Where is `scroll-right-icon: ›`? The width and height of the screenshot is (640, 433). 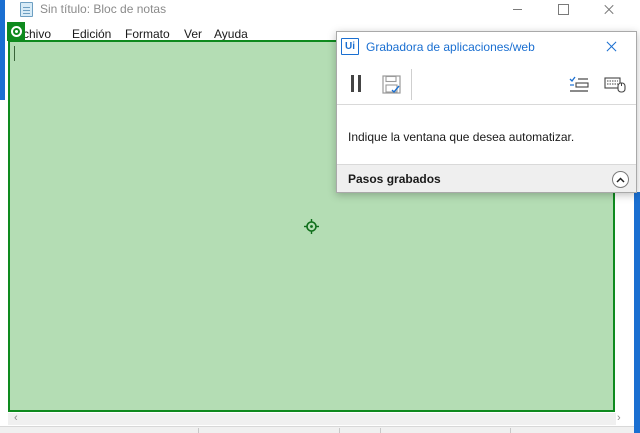
scroll-right-icon: › is located at coordinates (619, 418).